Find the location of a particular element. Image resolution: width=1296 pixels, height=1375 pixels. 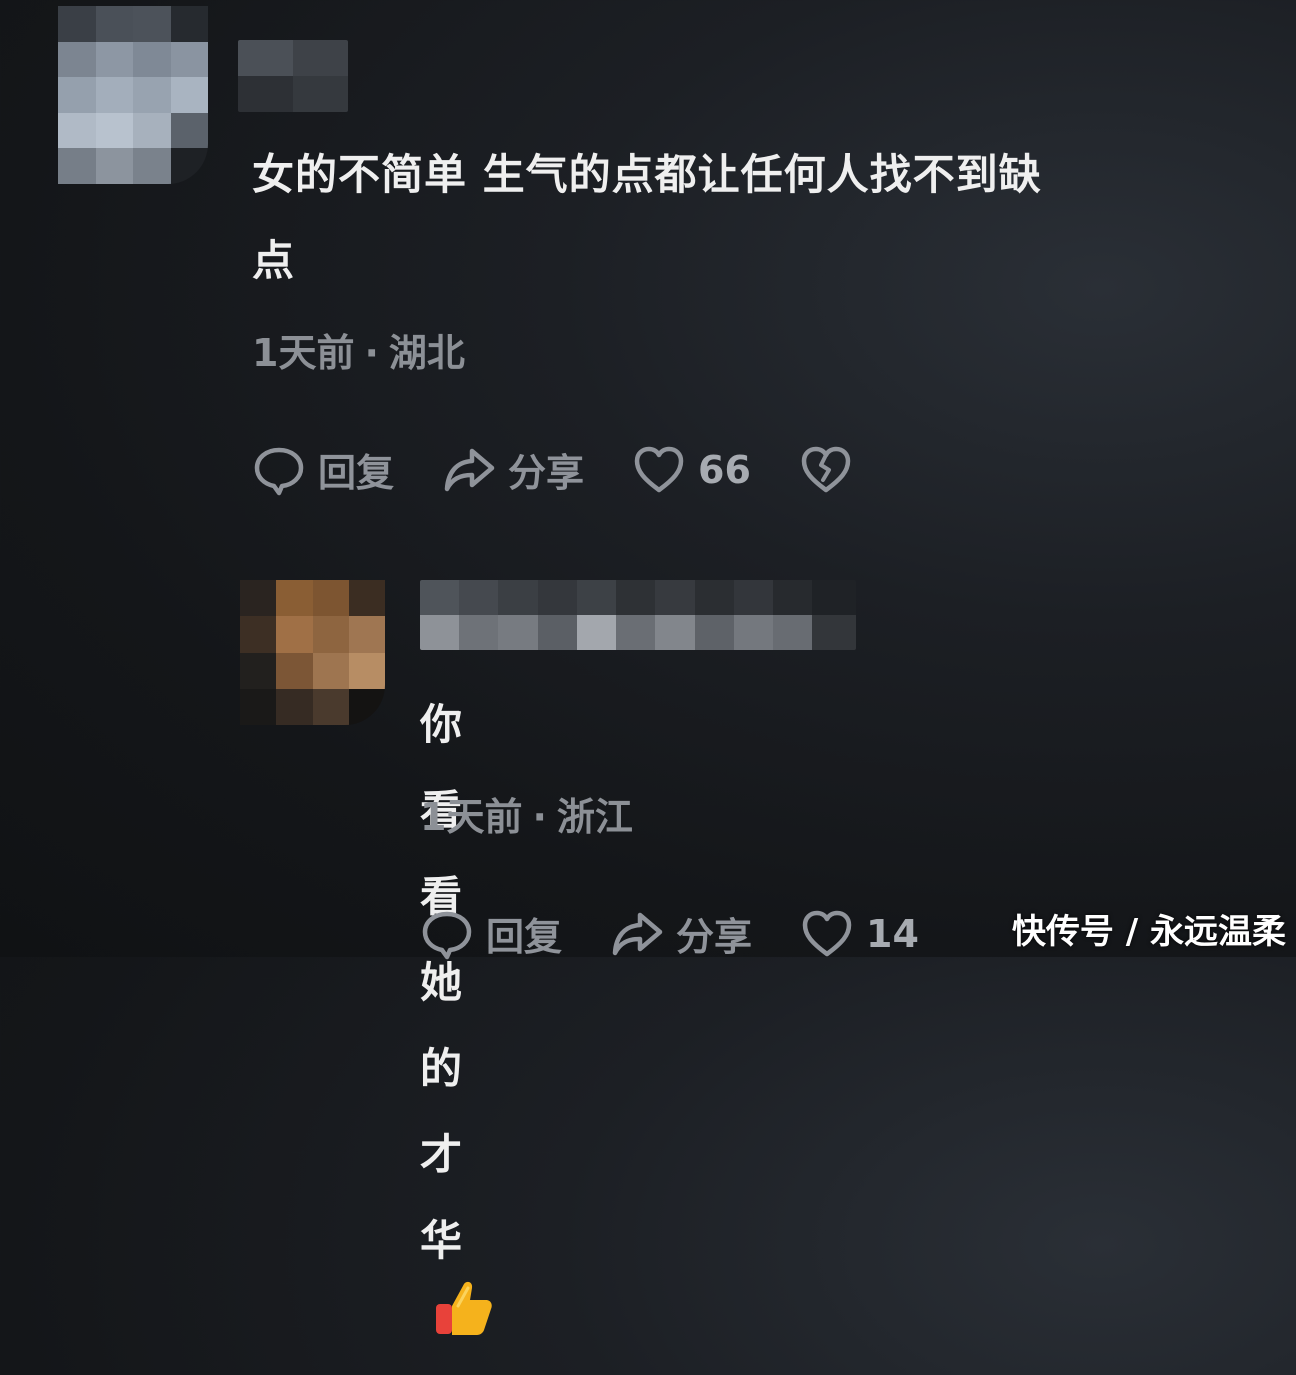

thumbs-up-icon is located at coordinates (464, 1323).